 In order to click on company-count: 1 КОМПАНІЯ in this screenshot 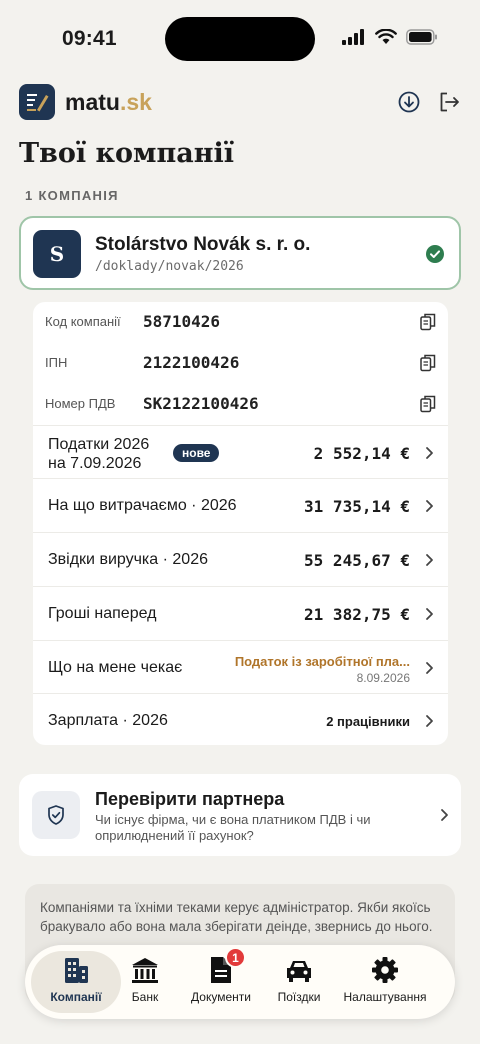, I will do `click(72, 195)`.